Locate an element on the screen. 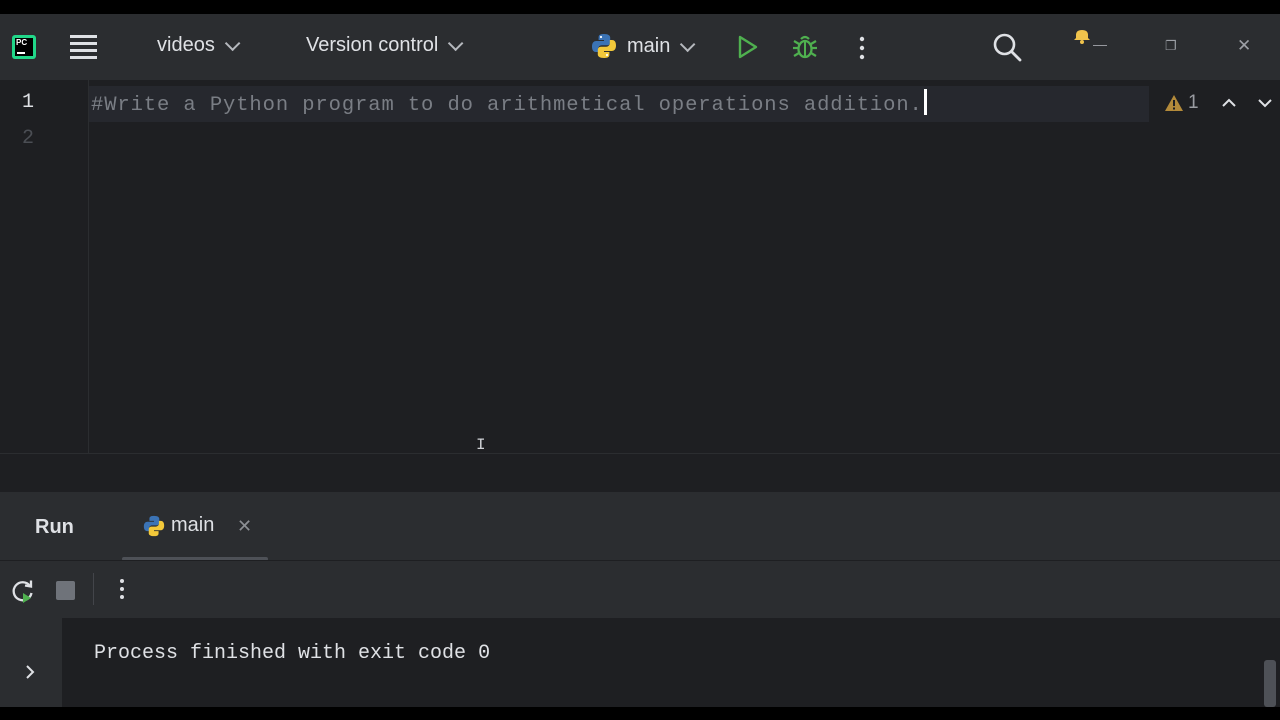 The width and height of the screenshot is (1280, 720). project-selector: videos is located at coordinates (199, 45).